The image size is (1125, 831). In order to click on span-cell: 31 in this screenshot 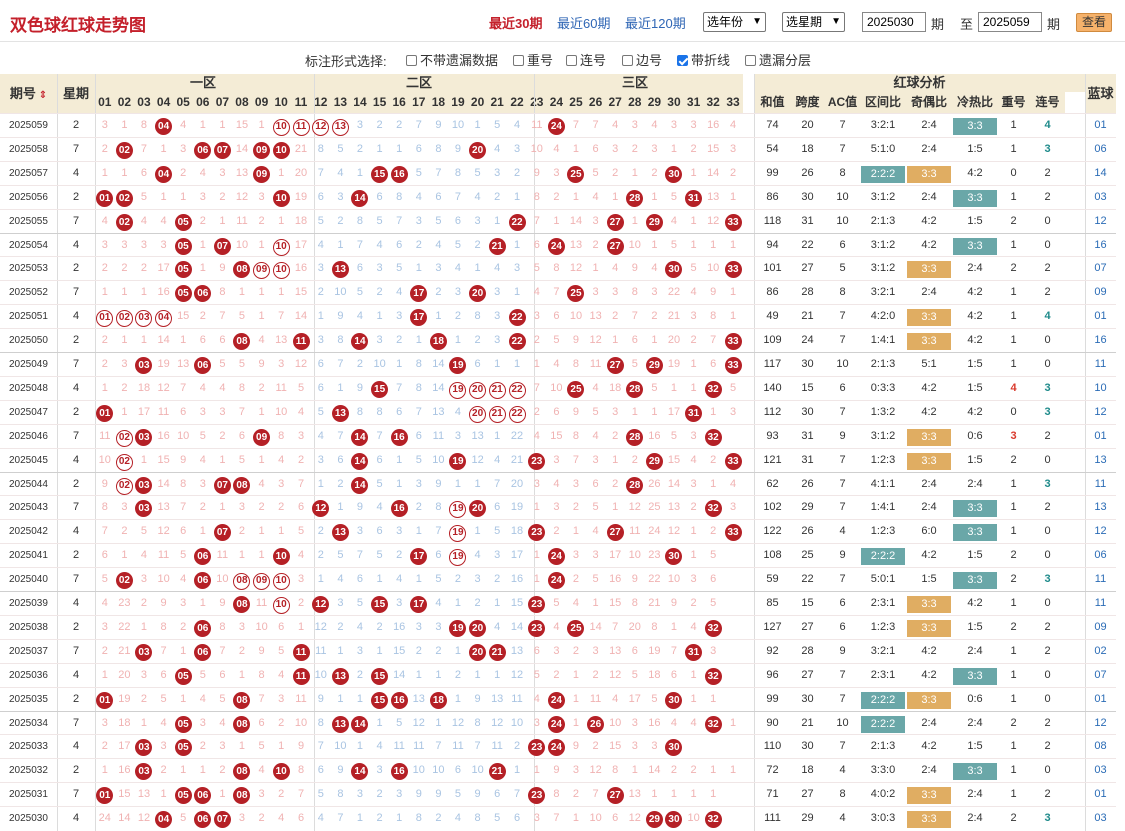, I will do `click(807, 220)`.